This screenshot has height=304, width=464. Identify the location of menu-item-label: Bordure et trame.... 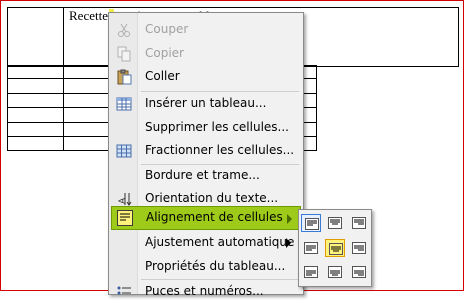
(202, 175).